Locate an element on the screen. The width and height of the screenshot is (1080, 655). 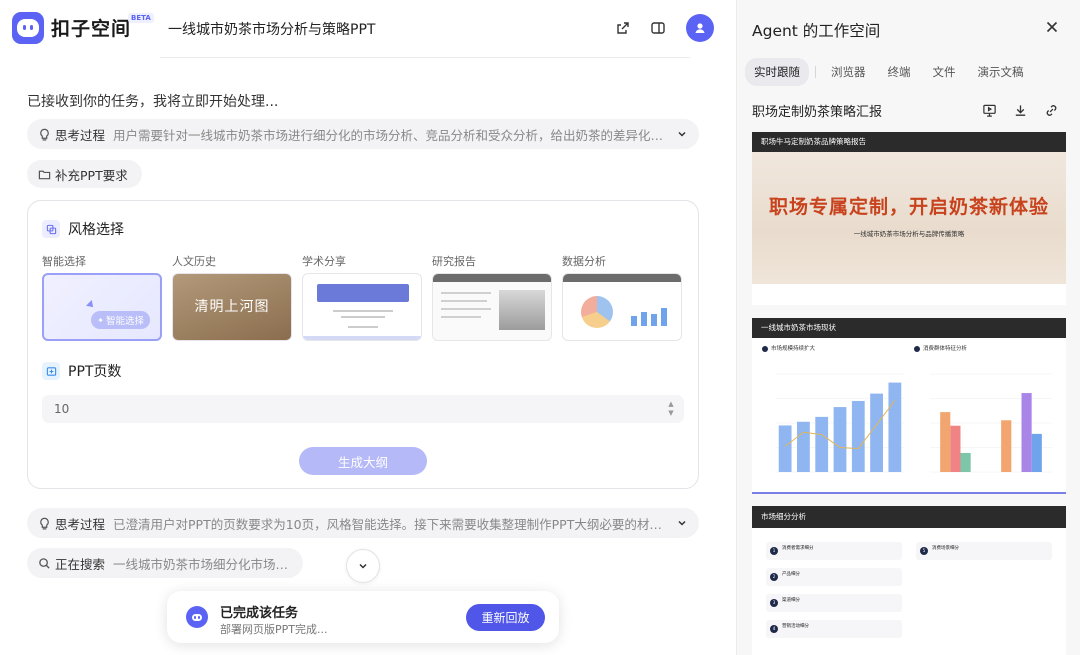
pages-section-title: PPT页数 is located at coordinates (95, 372).